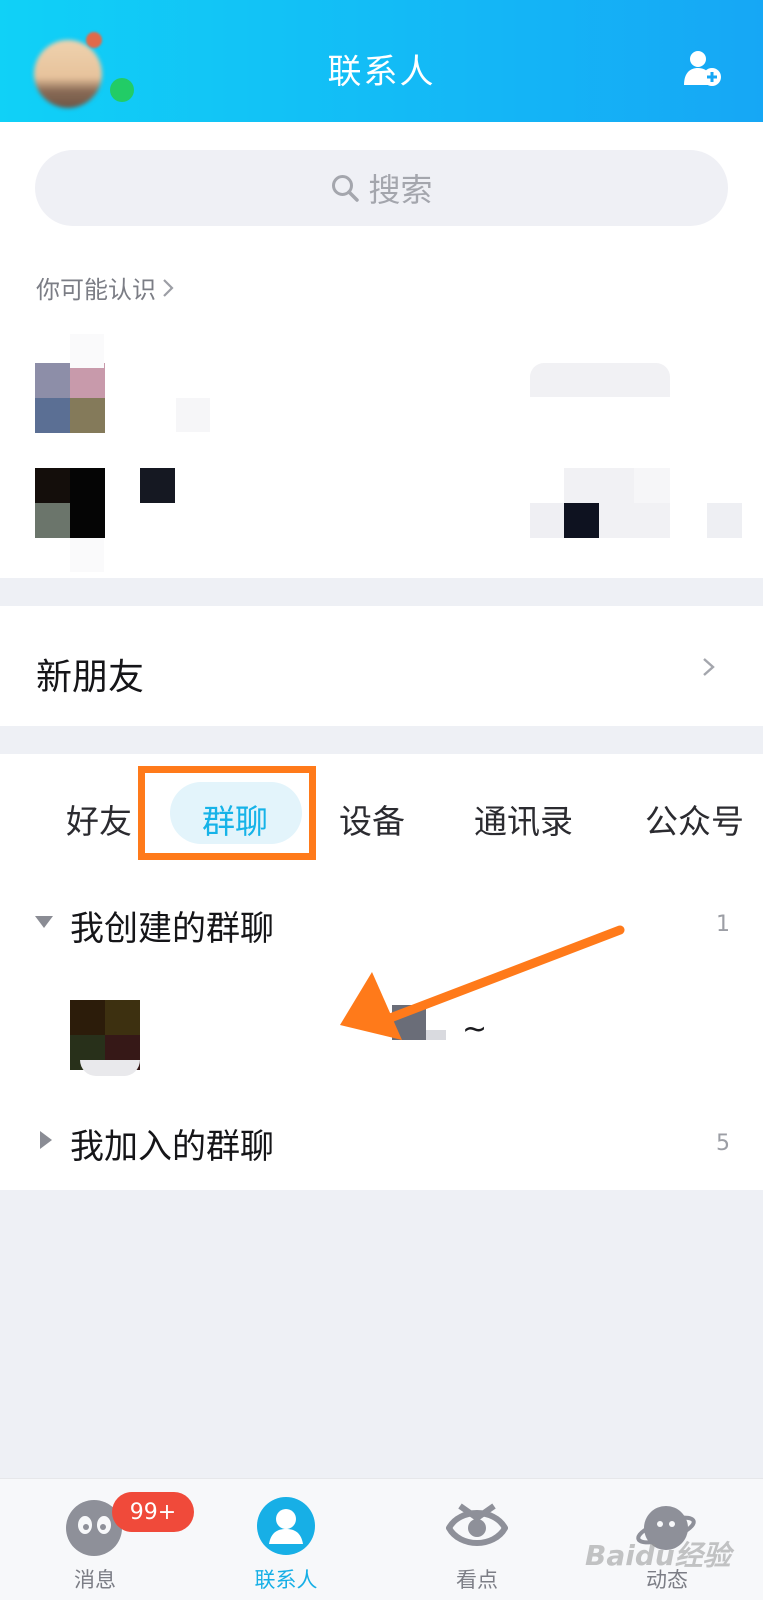 The image size is (763, 1600). I want to click on nav-contacts-label: 联系人, so click(286, 1579).